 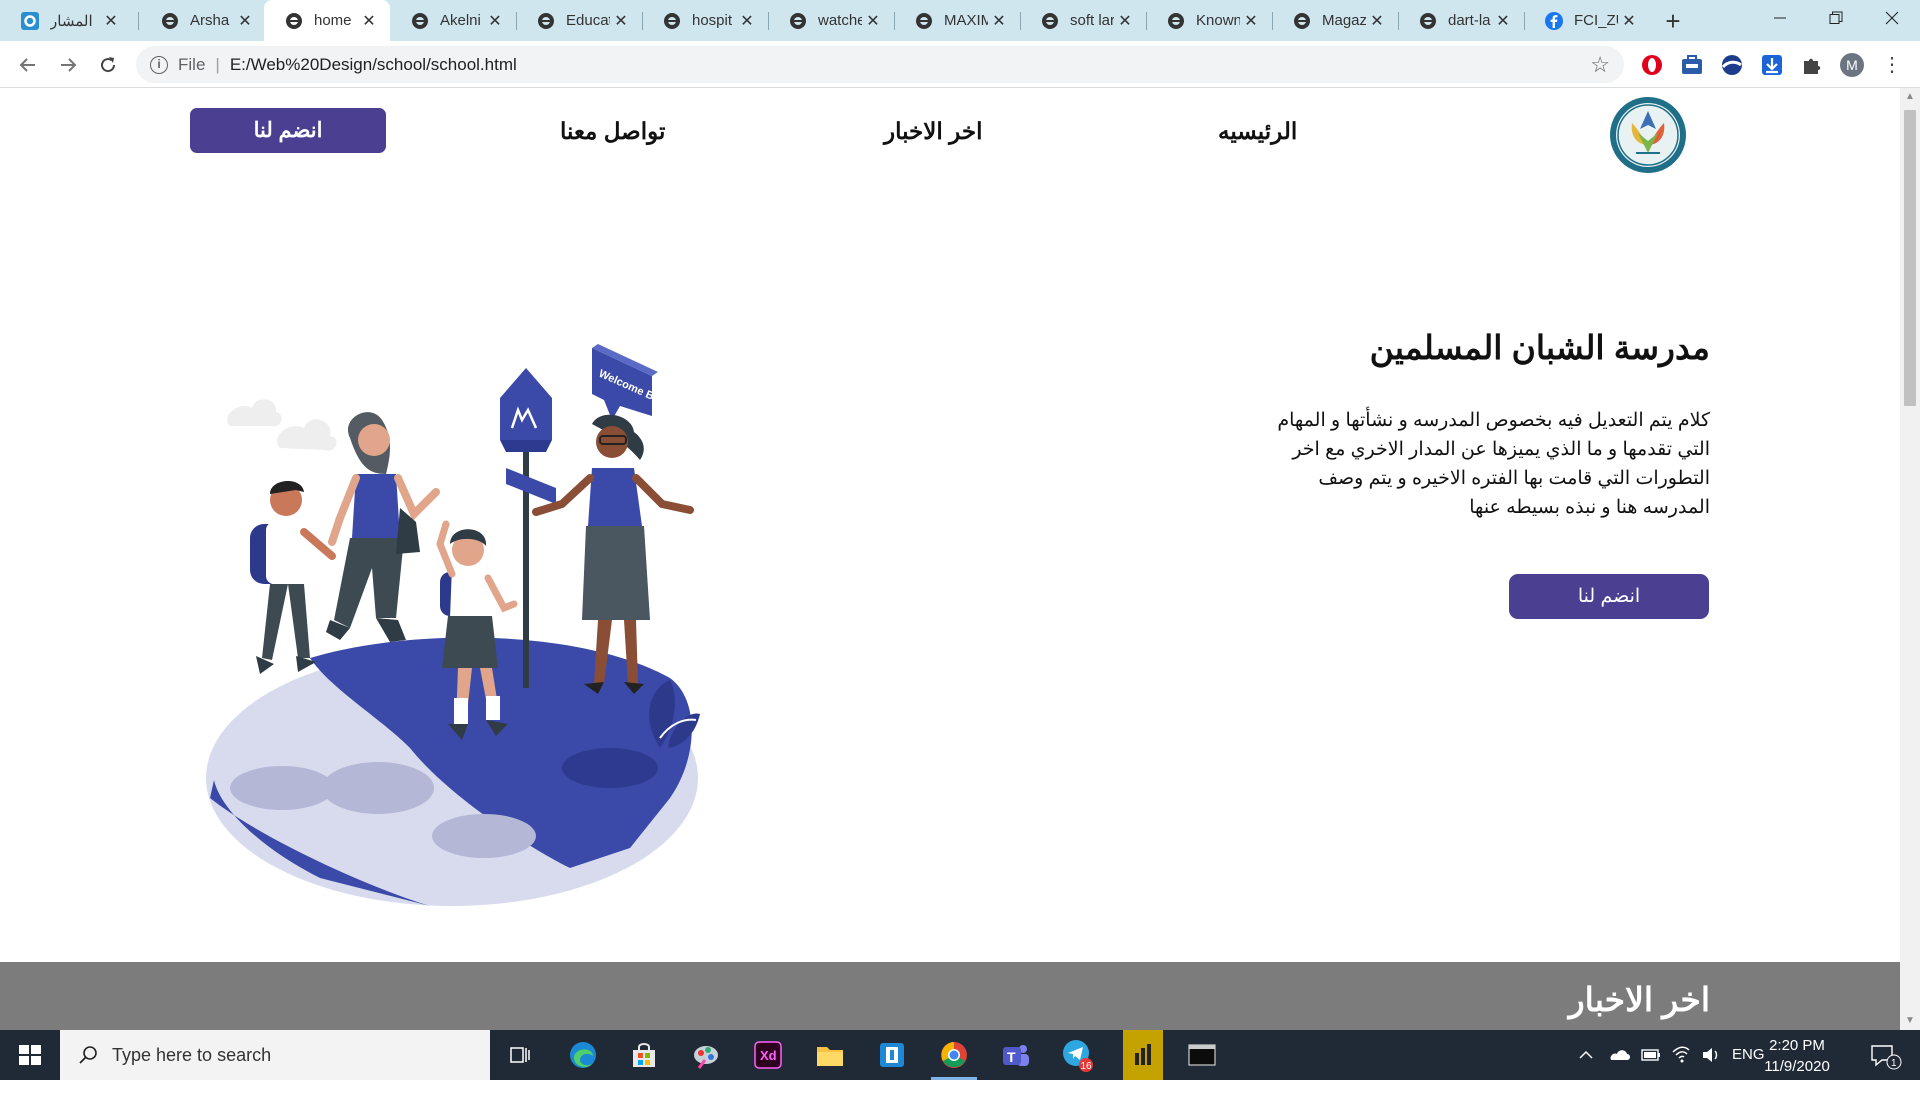 What do you see at coordinates (1209, 20) in the screenshot?
I see `tab-known: Known ✕` at bounding box center [1209, 20].